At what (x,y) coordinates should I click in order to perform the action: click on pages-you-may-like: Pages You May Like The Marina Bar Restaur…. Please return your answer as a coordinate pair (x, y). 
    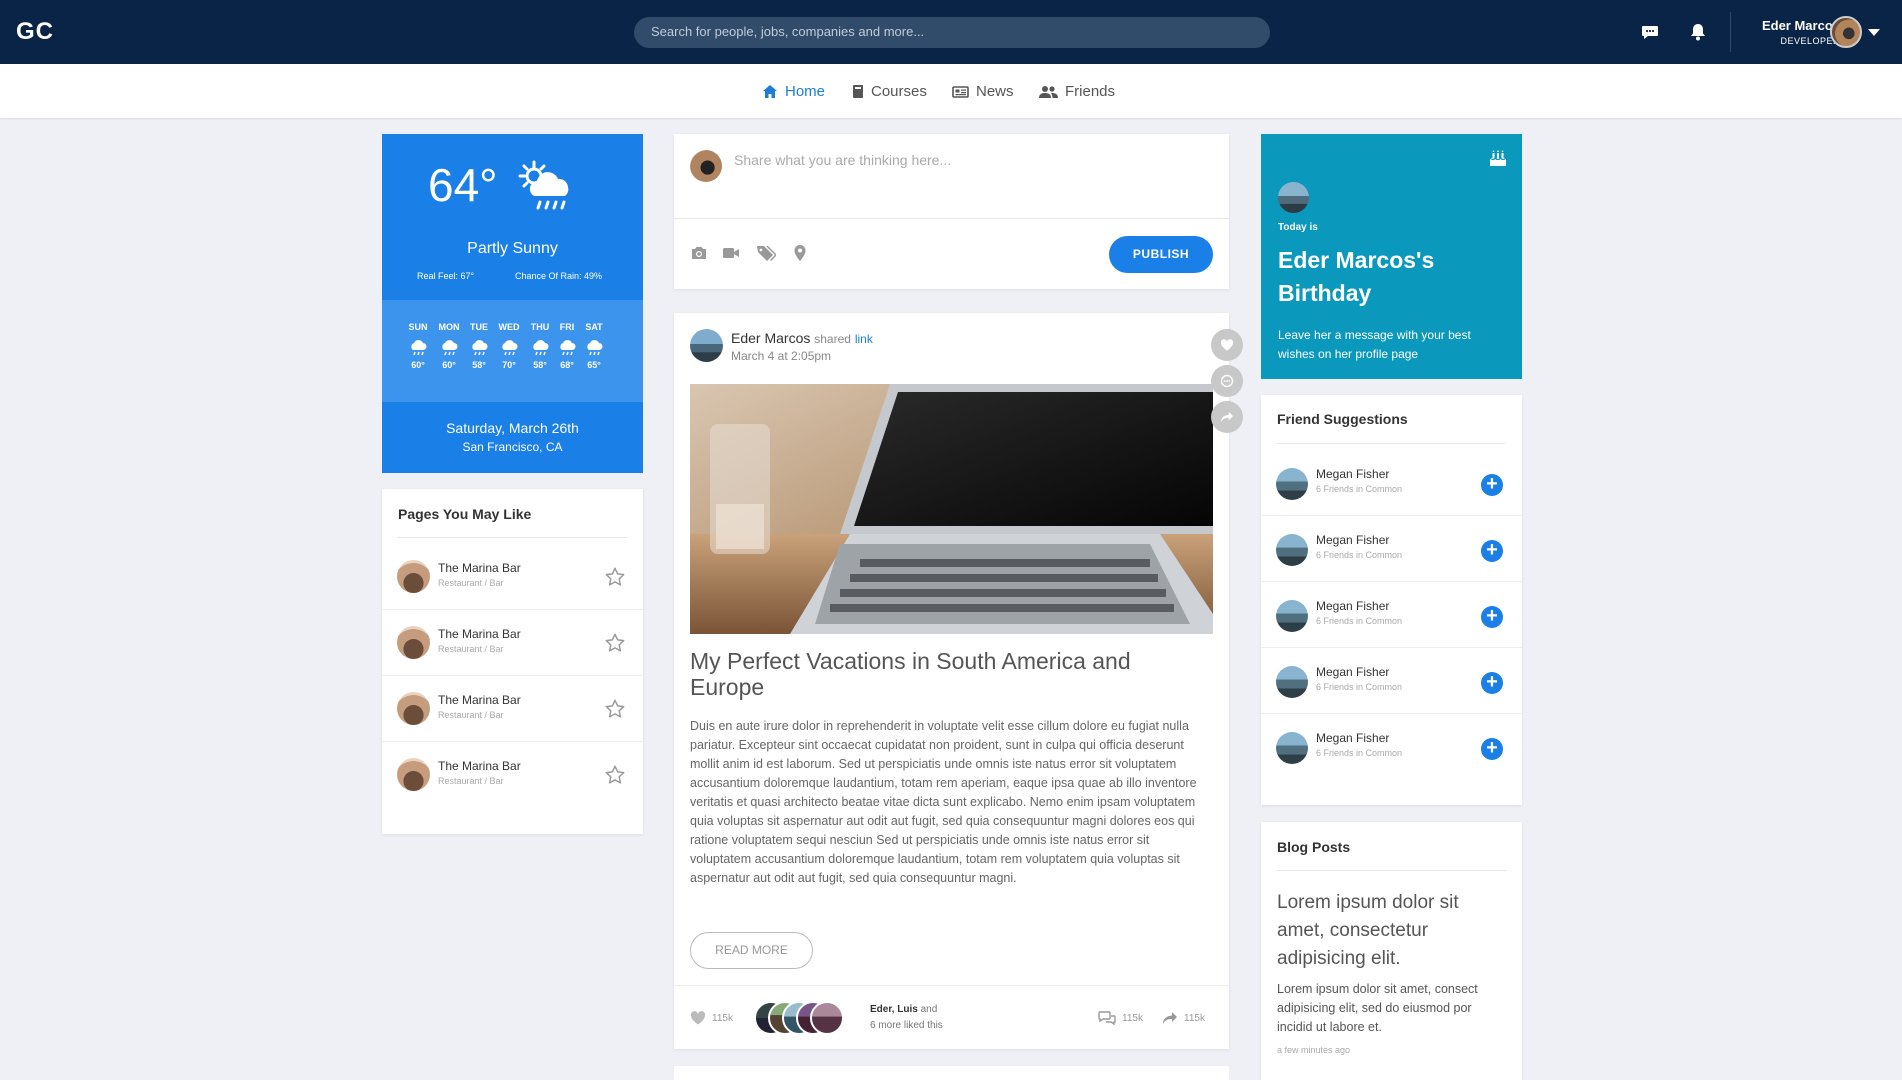
    Looking at the image, I should click on (512, 661).